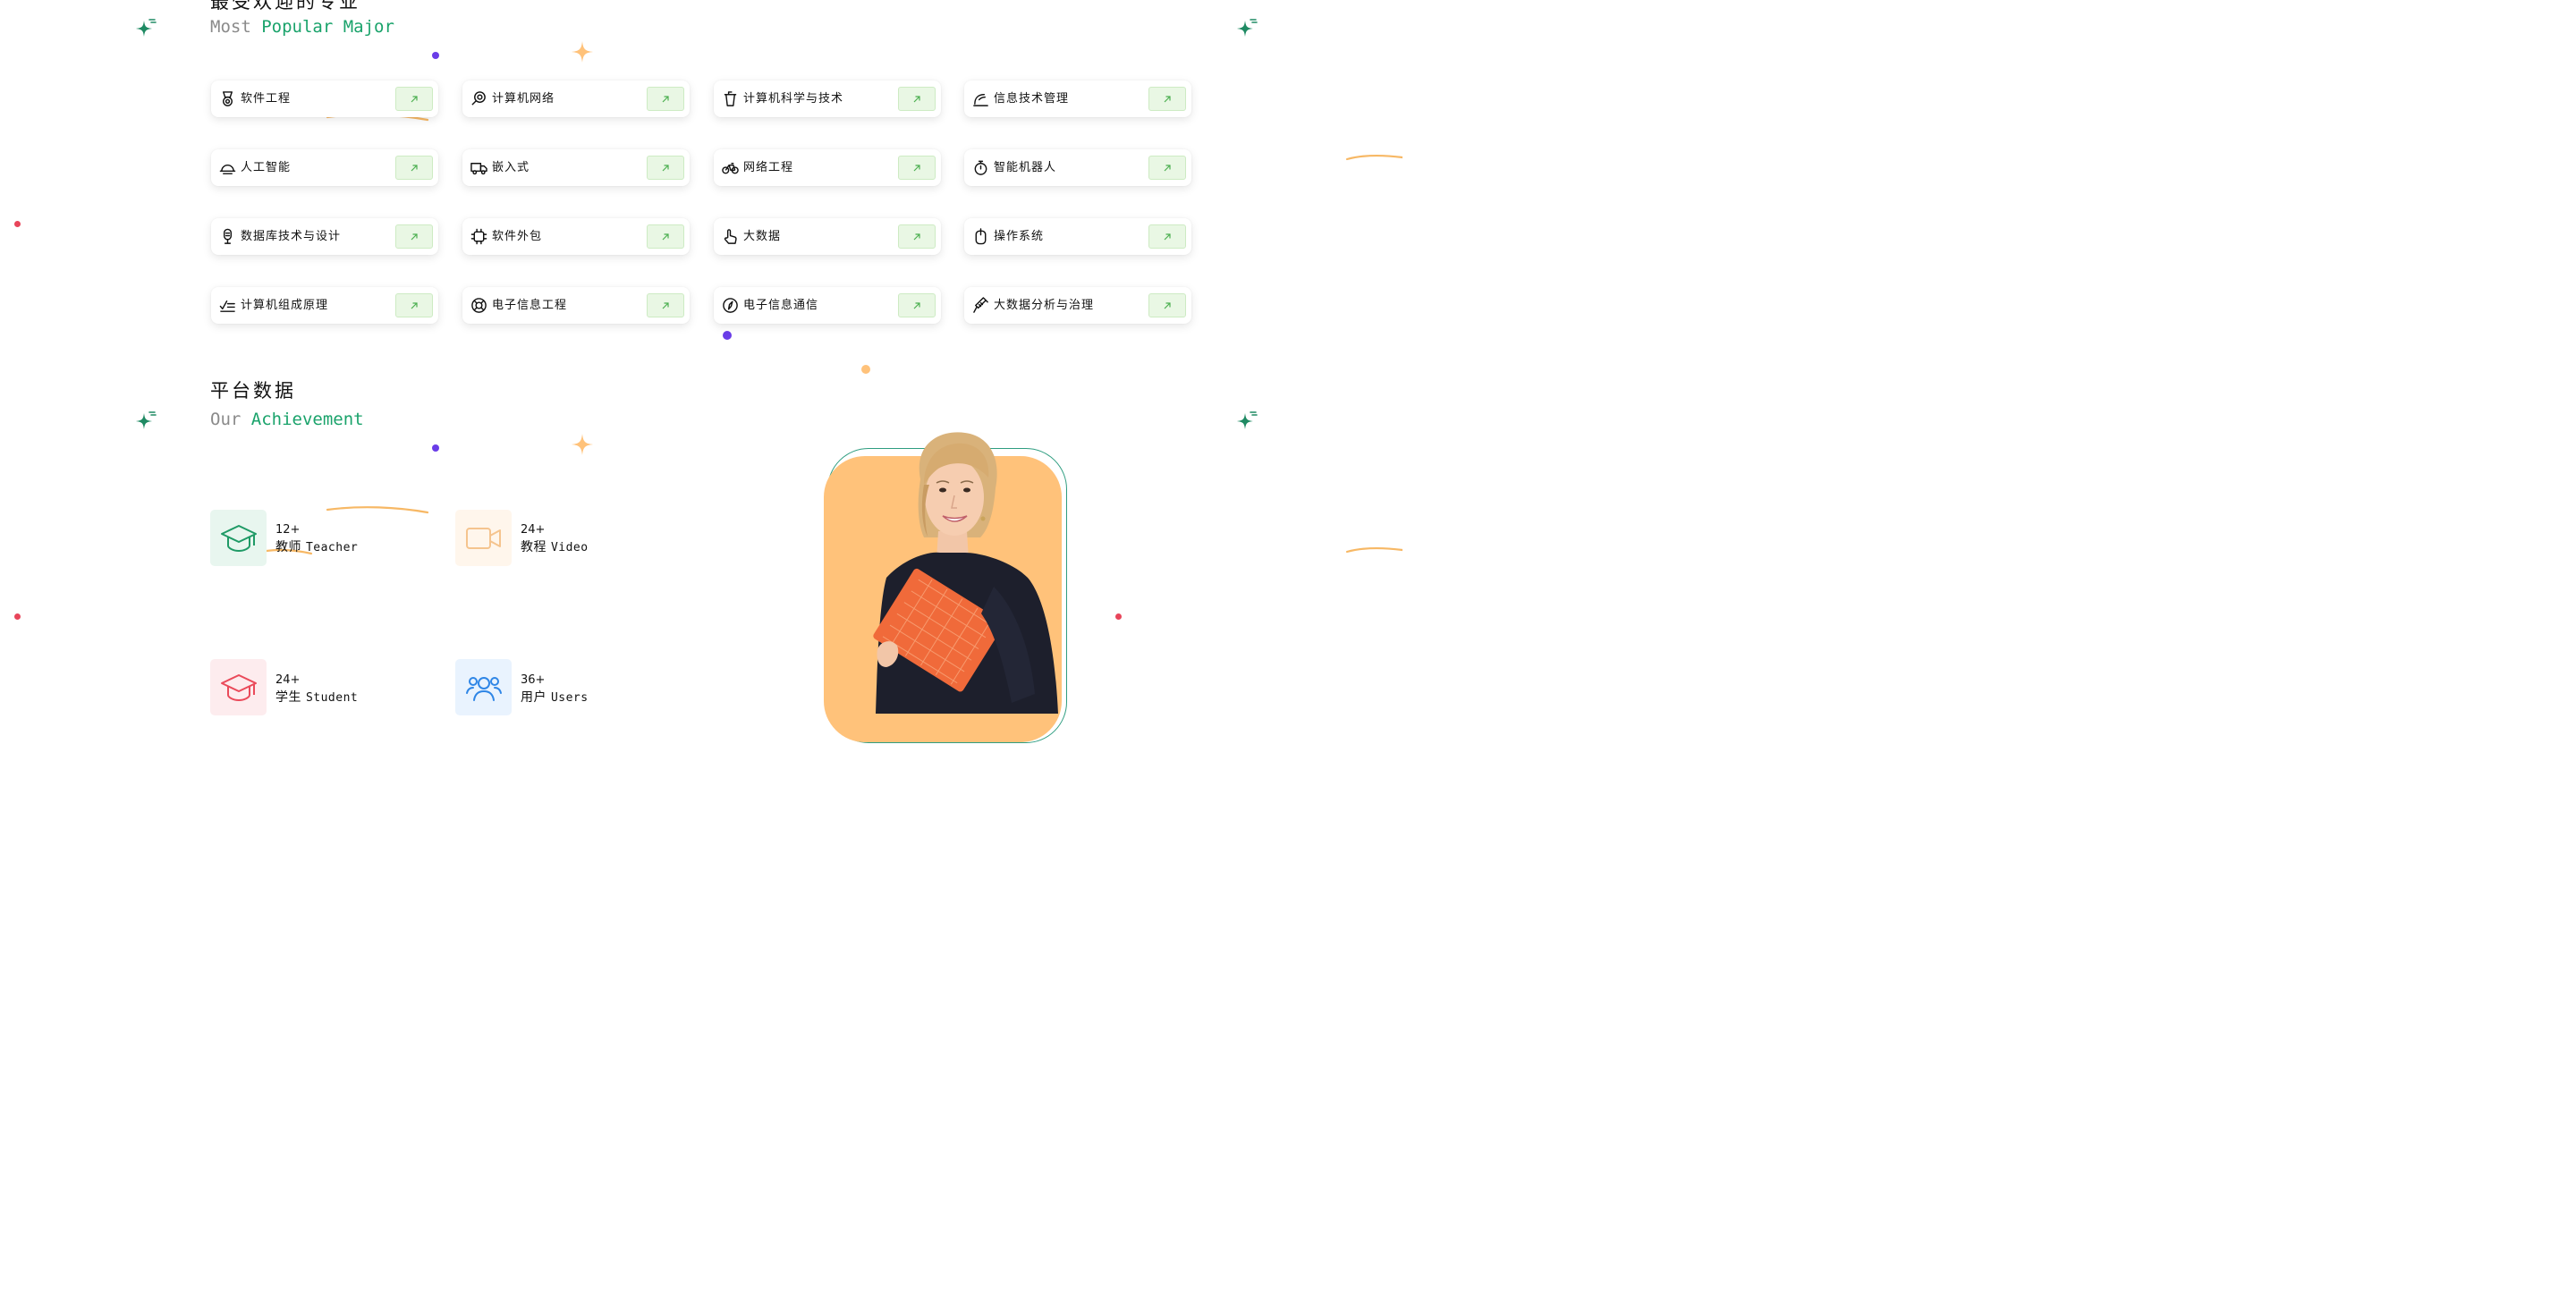 The image size is (2576, 1311). What do you see at coordinates (478, 98) in the screenshot?
I see `search-zoom-icon` at bounding box center [478, 98].